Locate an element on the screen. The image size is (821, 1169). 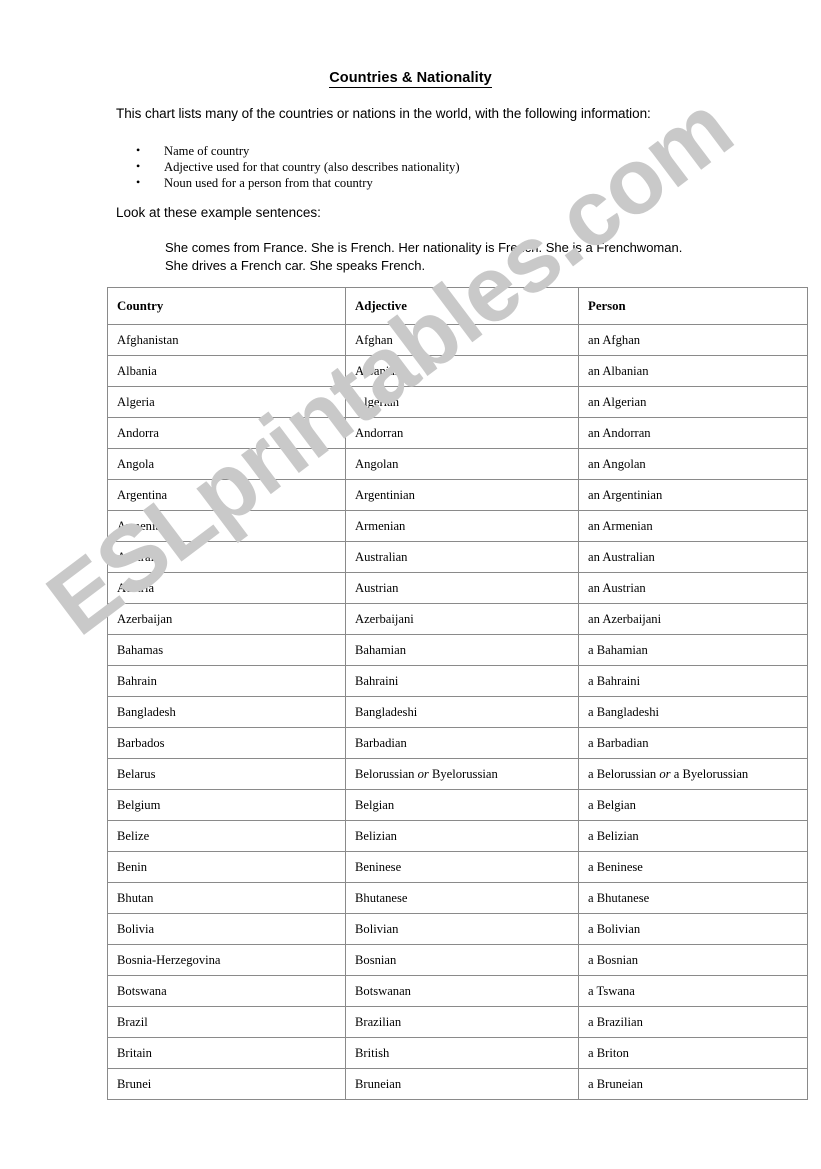
table-row: Angola Angolan an Angolan is located at coordinates (457, 464).